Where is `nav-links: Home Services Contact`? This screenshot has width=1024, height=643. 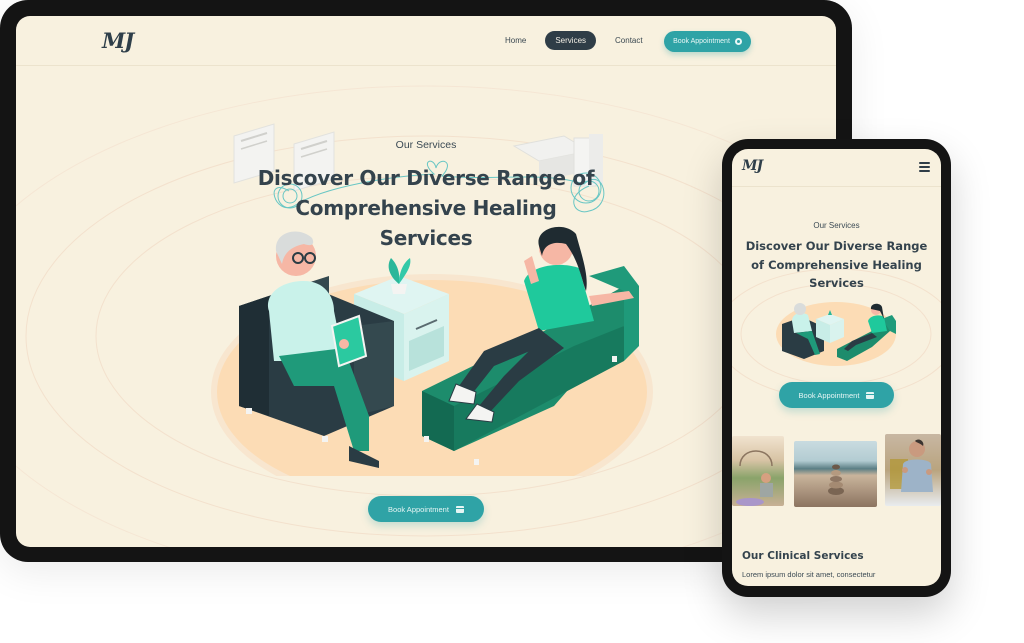
nav-links: Home Services Contact is located at coordinates (574, 40).